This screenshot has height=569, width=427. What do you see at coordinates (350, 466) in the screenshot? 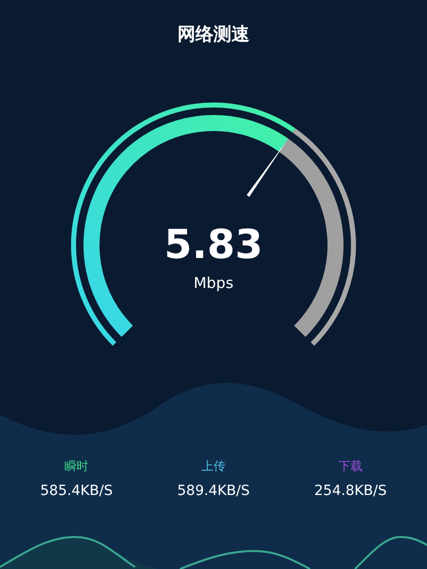
I see `stat-label: 下载` at bounding box center [350, 466].